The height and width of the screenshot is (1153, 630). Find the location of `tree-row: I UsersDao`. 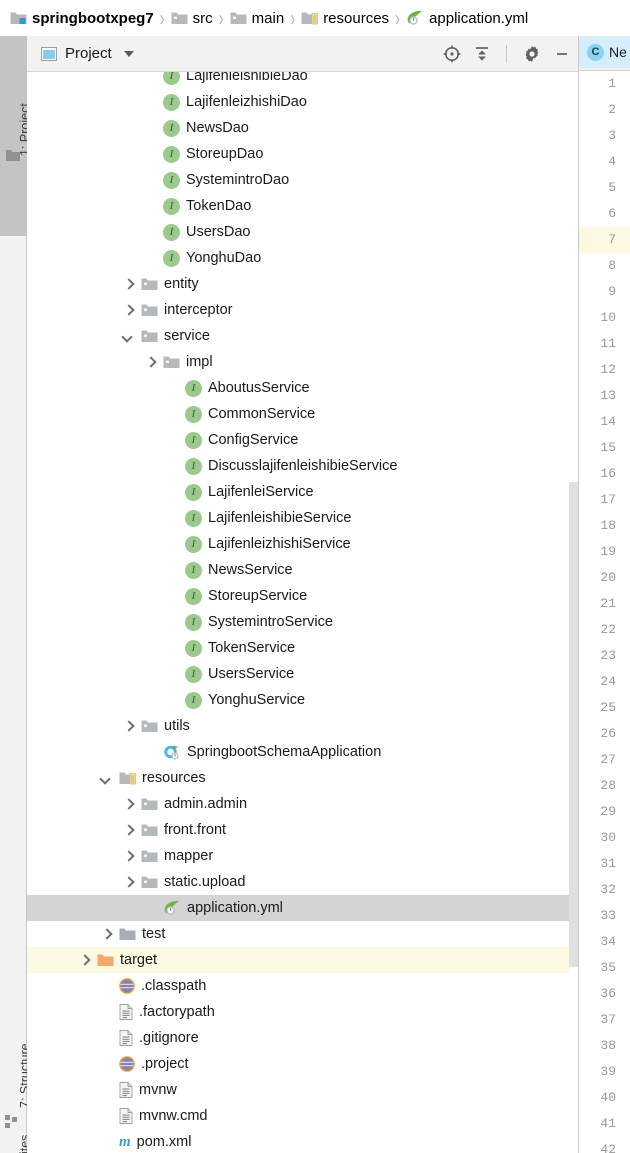

tree-row: I UsersDao is located at coordinates (302, 232).